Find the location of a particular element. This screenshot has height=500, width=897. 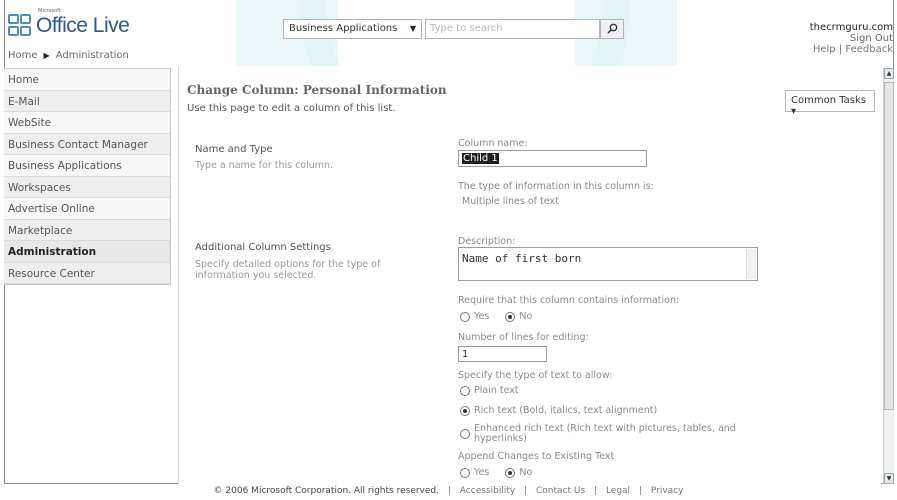

search-button is located at coordinates (612, 29).